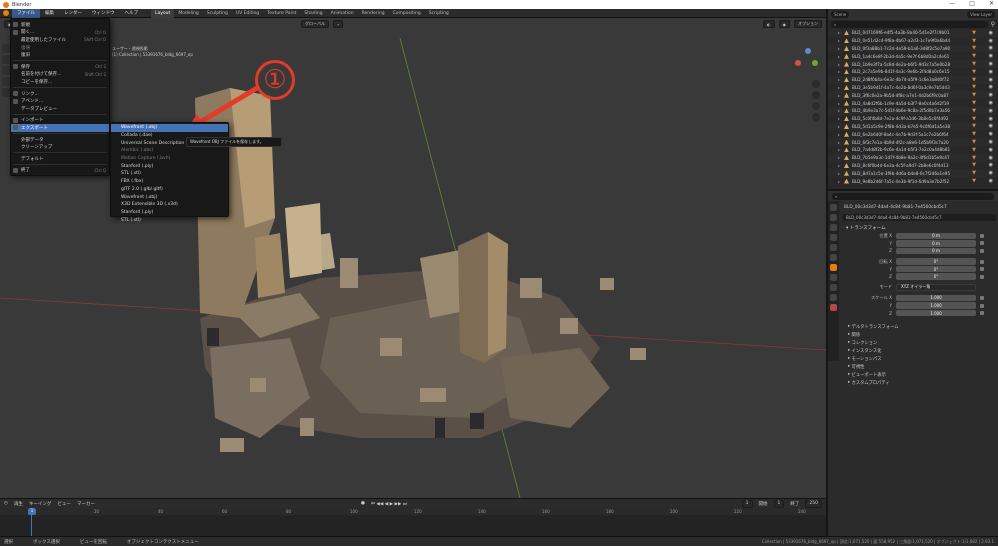 The width and height of the screenshot is (998, 546). Describe the element at coordinates (247, 13) in the screenshot. I see `workspace-tab-uv-editing: UV Editing` at that location.